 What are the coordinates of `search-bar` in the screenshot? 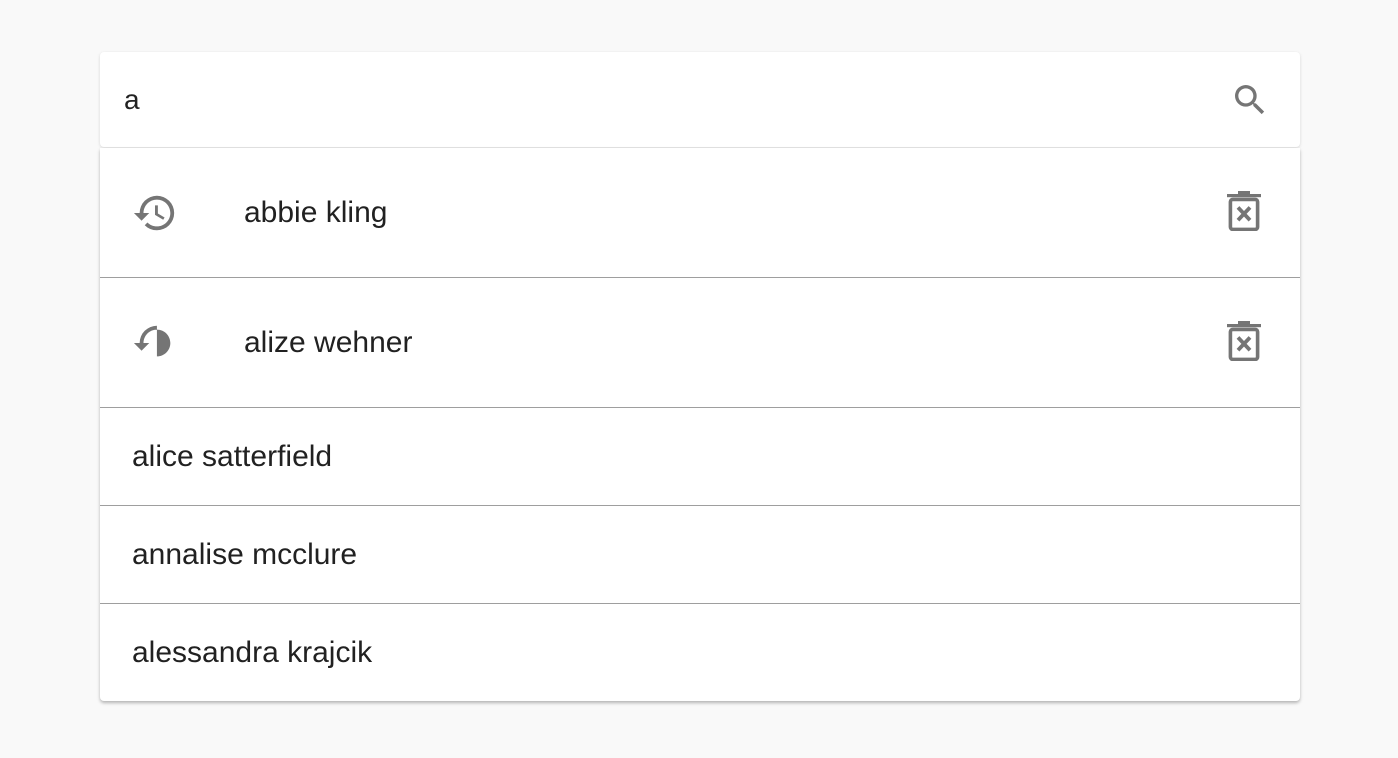 It's located at (700, 99).